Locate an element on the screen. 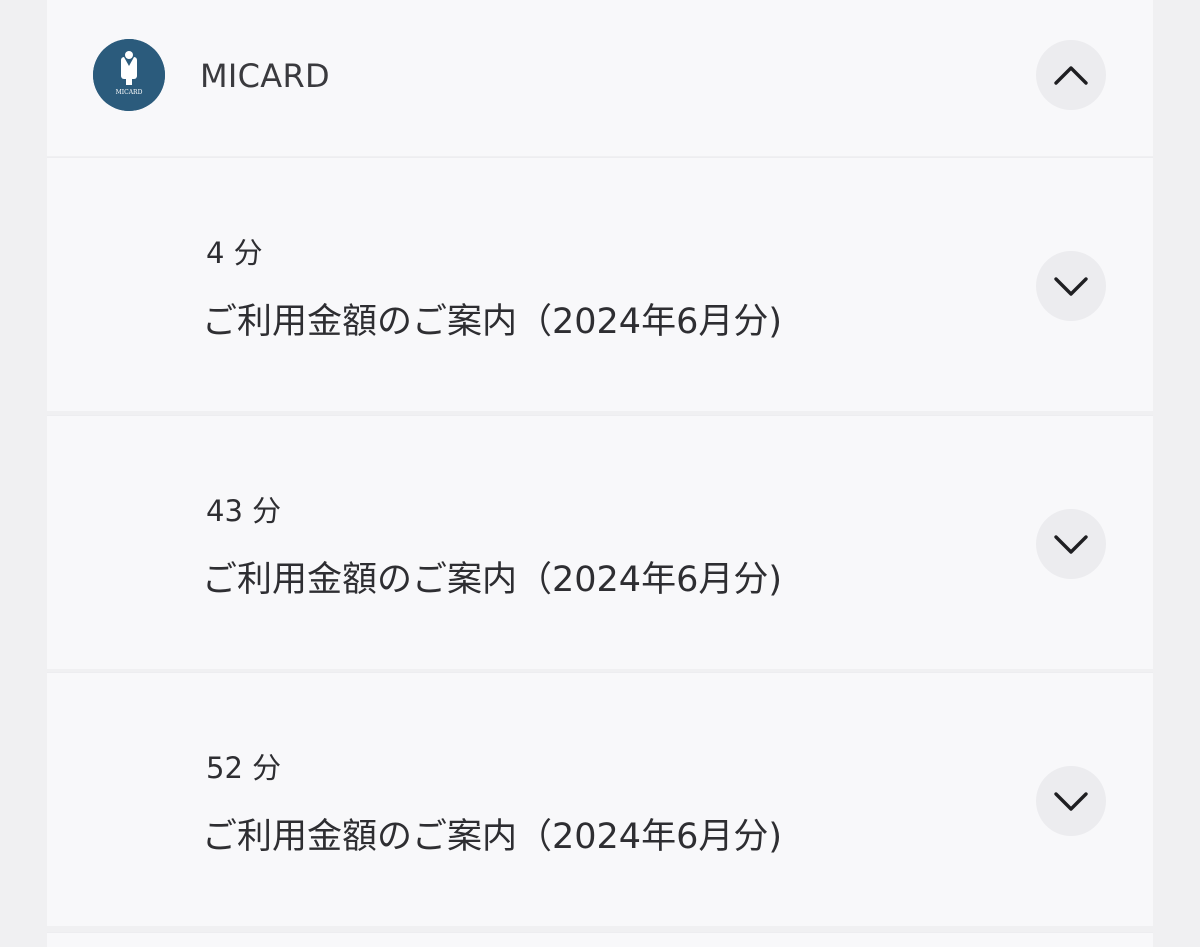 The width and height of the screenshot is (1200, 947). message-time: 4 分 is located at coordinates (234, 253).